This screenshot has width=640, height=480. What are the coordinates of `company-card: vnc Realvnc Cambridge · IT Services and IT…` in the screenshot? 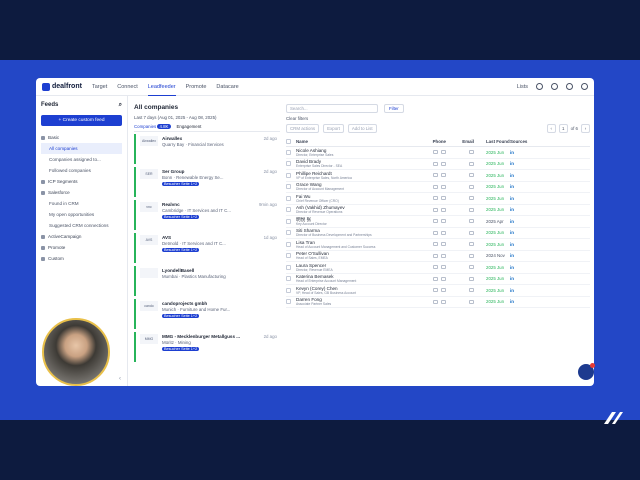 It's located at (207, 215).